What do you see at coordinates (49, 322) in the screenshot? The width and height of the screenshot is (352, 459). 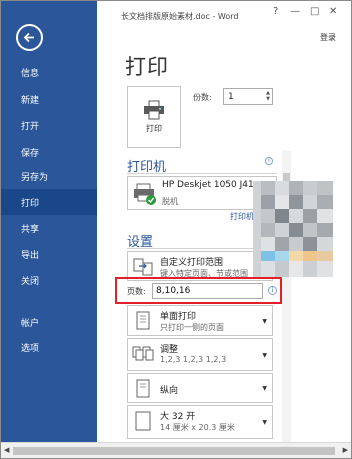 I see `nav-item-account: 帐户` at bounding box center [49, 322].